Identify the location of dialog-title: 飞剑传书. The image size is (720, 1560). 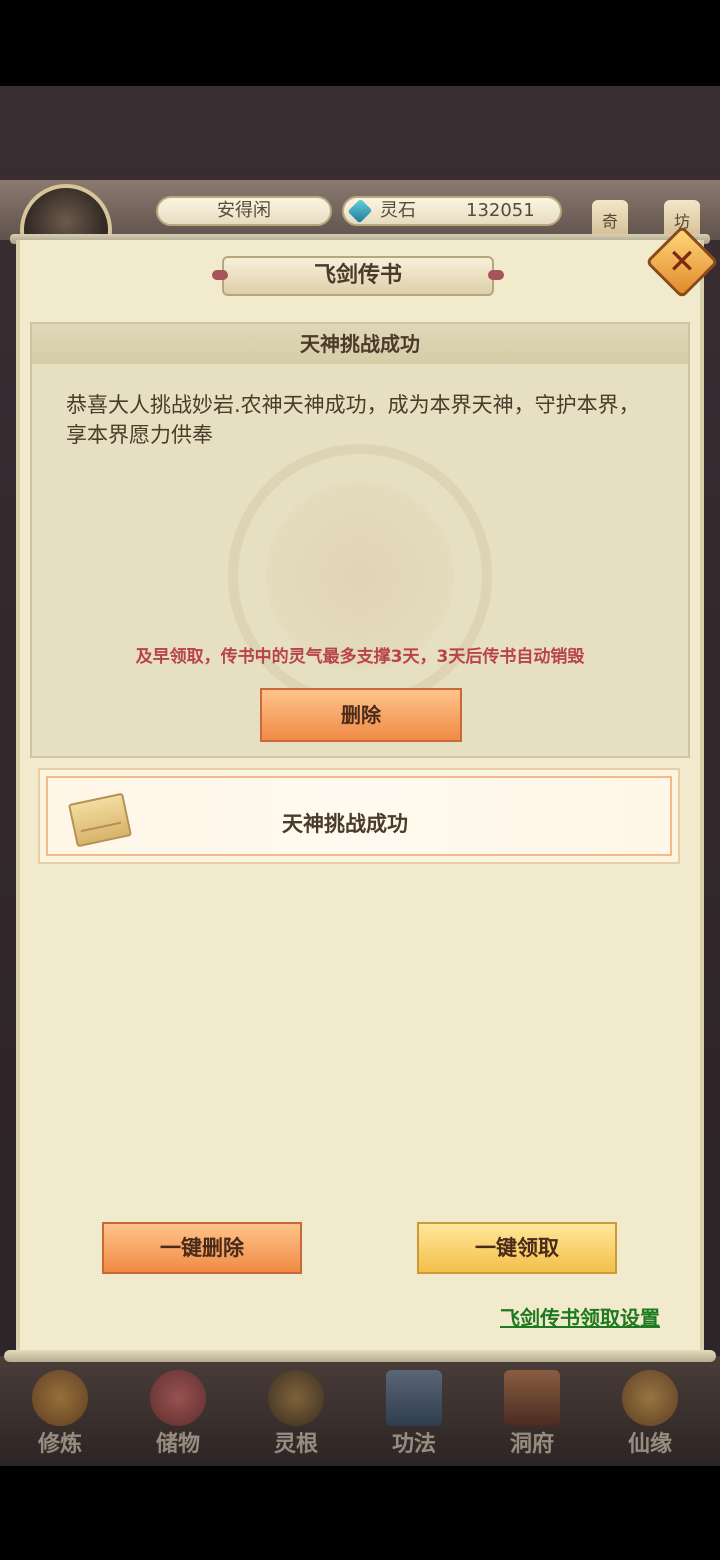
(357, 275).